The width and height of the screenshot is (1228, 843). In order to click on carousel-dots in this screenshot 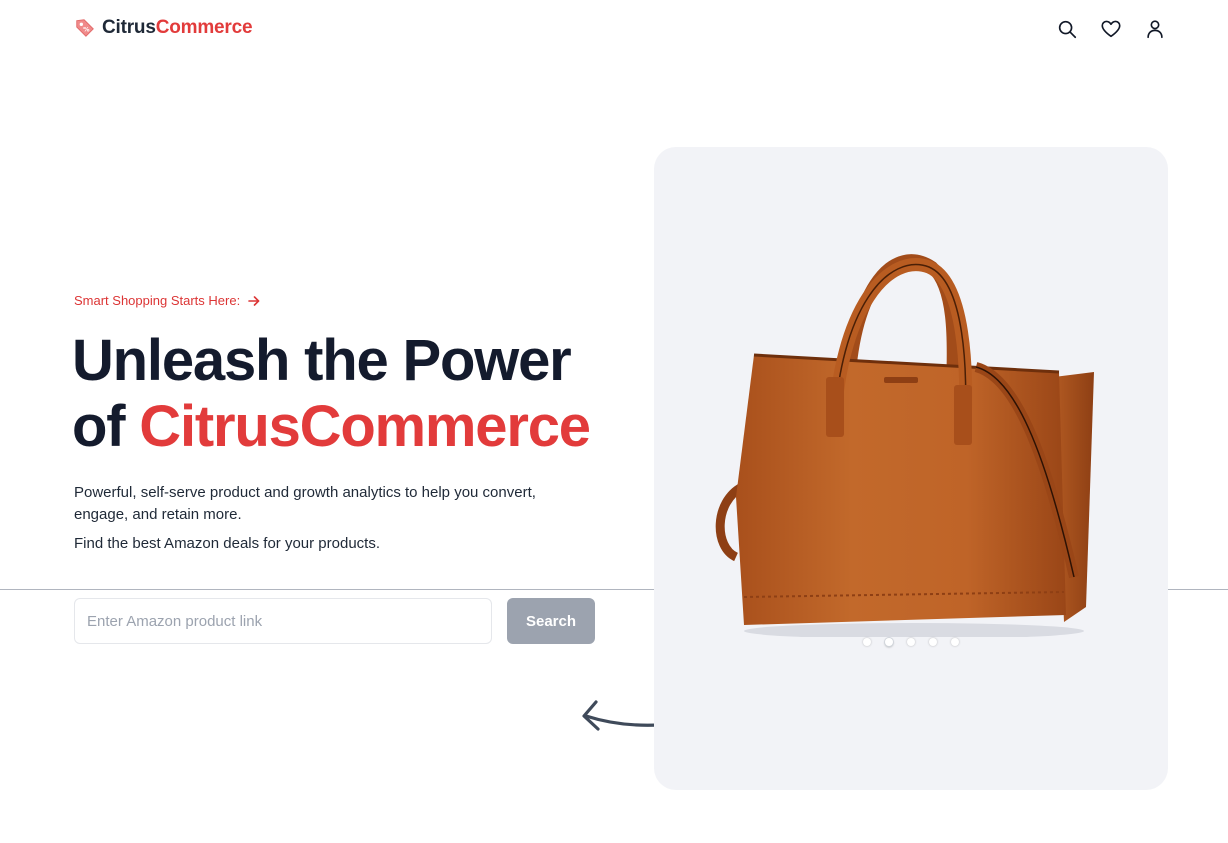, I will do `click(911, 642)`.